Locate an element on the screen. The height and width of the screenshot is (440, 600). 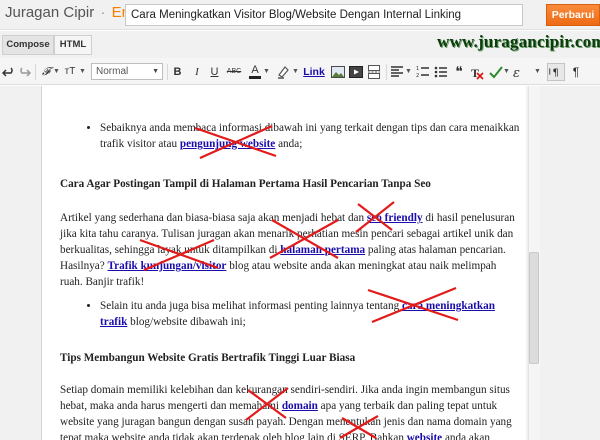
link-website: website is located at coordinates (424, 436).